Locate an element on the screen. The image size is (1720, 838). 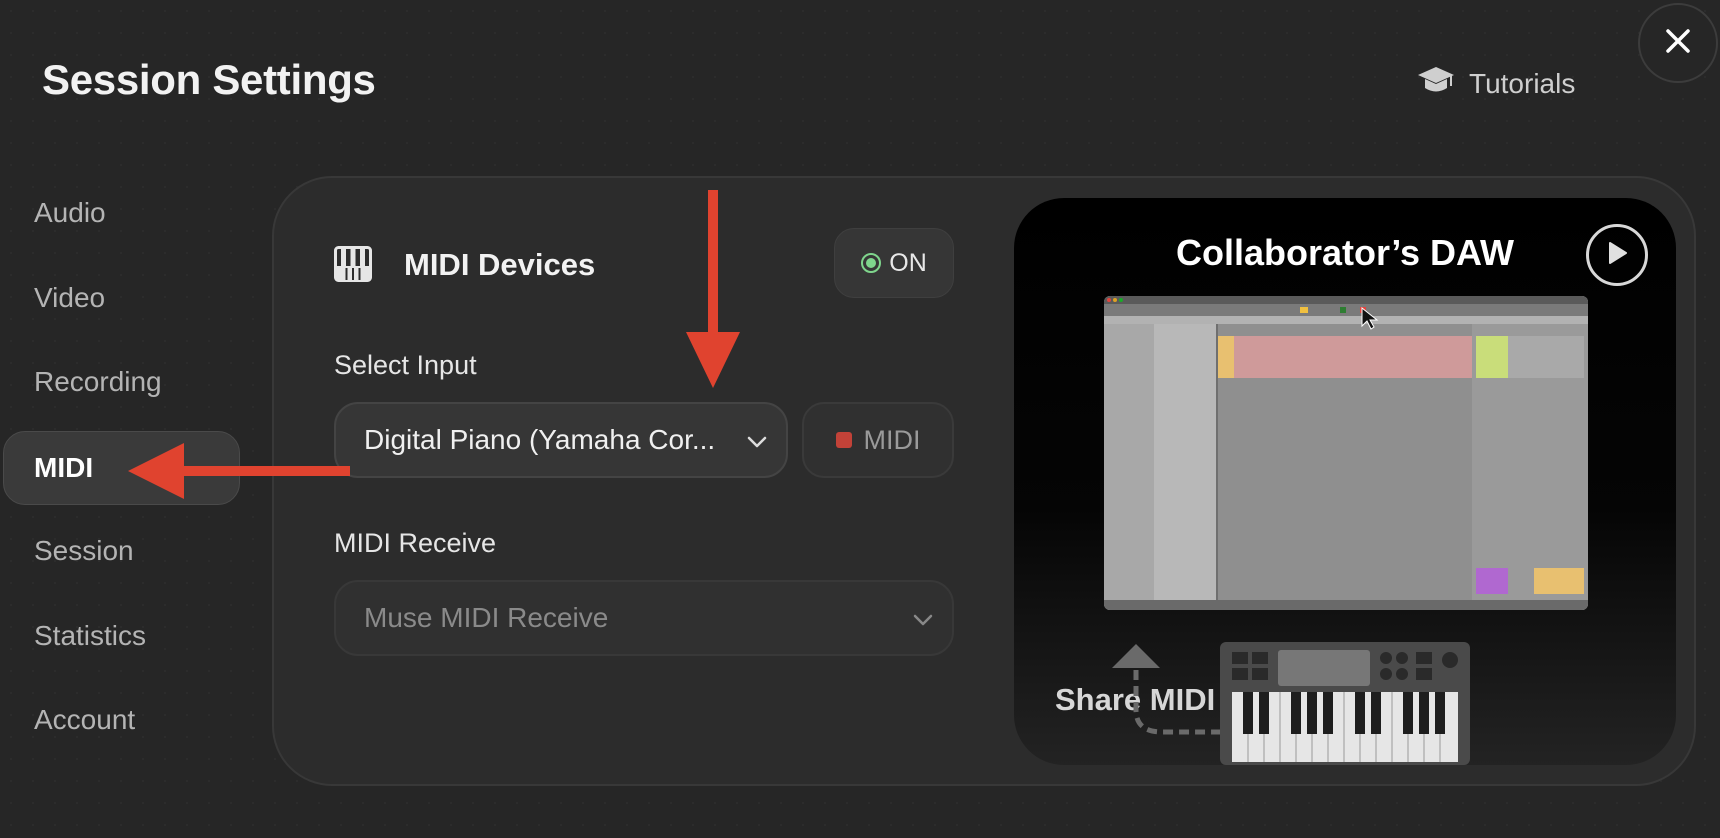
share-arrow-icon is located at coordinates (1170, 692).